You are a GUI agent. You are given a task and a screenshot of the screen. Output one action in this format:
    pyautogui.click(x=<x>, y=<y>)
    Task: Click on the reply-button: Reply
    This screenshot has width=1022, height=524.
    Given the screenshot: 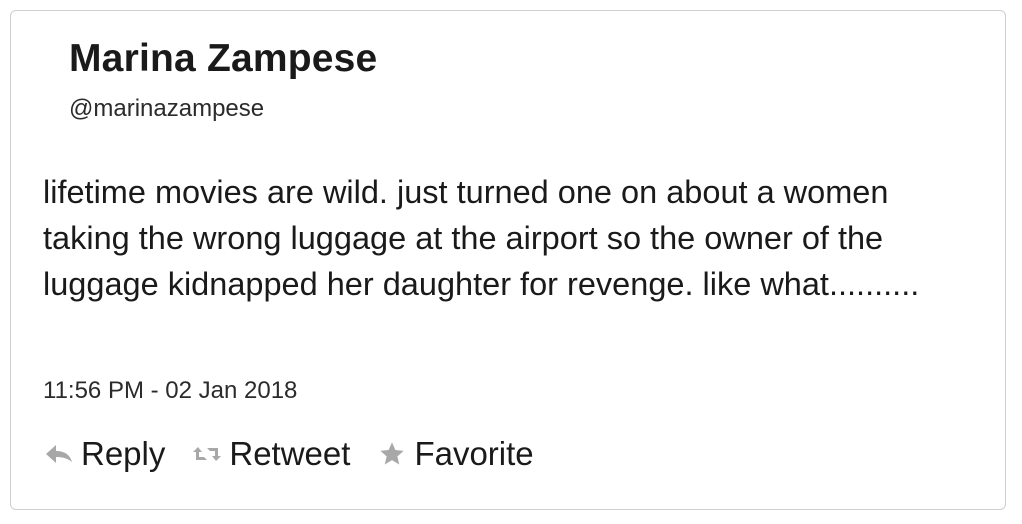 What is the action you would take?
    pyautogui.click(x=104, y=454)
    